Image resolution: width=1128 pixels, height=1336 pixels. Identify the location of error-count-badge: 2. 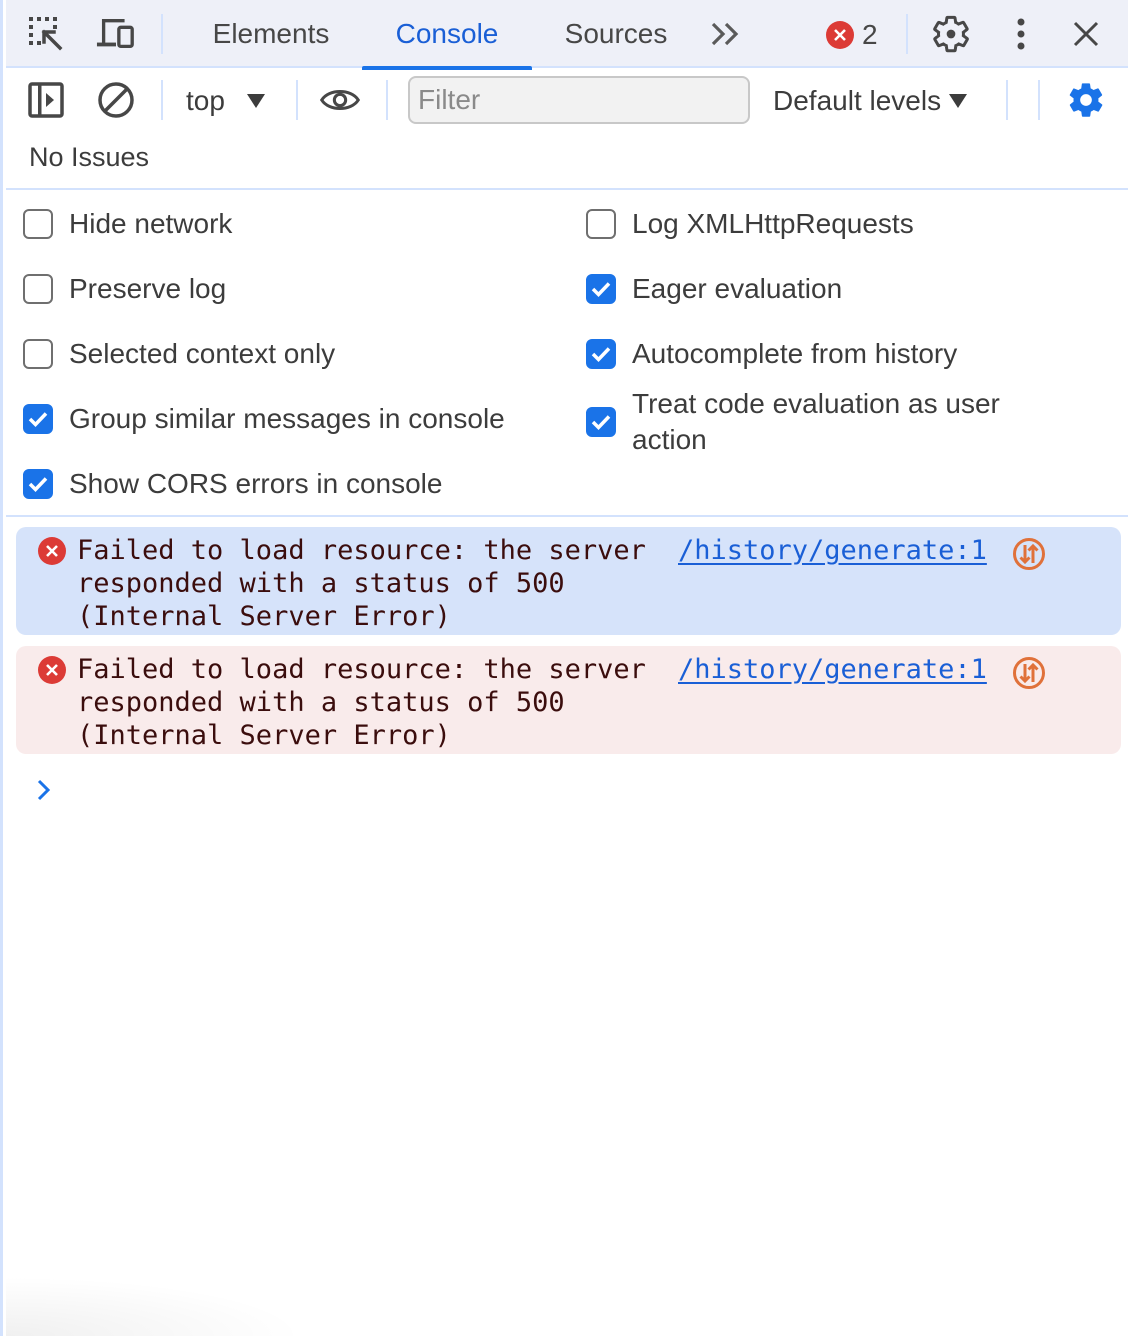
(852, 35).